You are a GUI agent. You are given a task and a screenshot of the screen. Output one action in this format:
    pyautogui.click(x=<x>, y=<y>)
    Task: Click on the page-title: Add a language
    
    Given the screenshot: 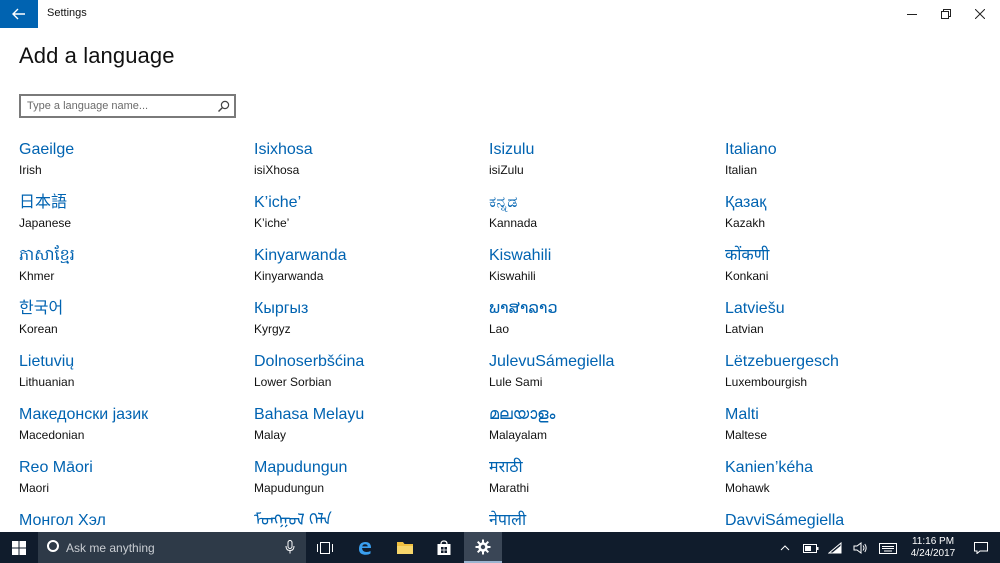 What is the action you would take?
    pyautogui.click(x=97, y=55)
    